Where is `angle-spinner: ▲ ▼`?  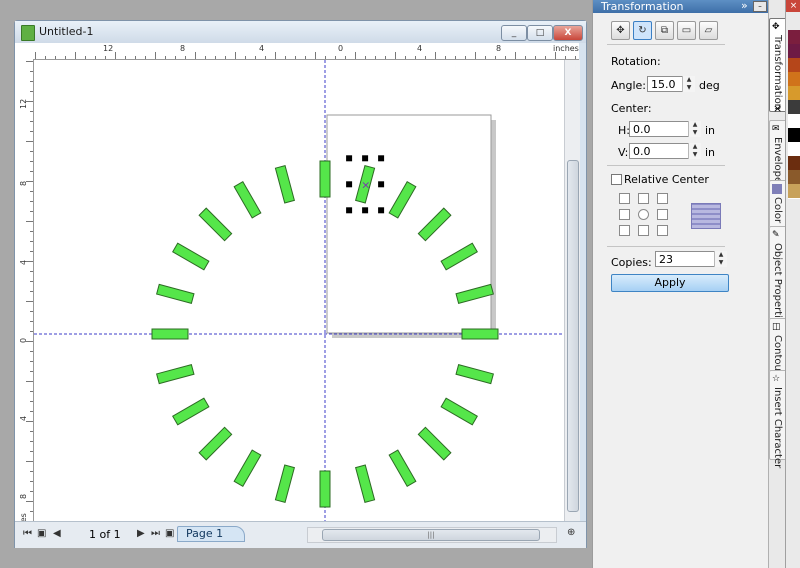 angle-spinner: ▲ ▼ is located at coordinates (688, 84).